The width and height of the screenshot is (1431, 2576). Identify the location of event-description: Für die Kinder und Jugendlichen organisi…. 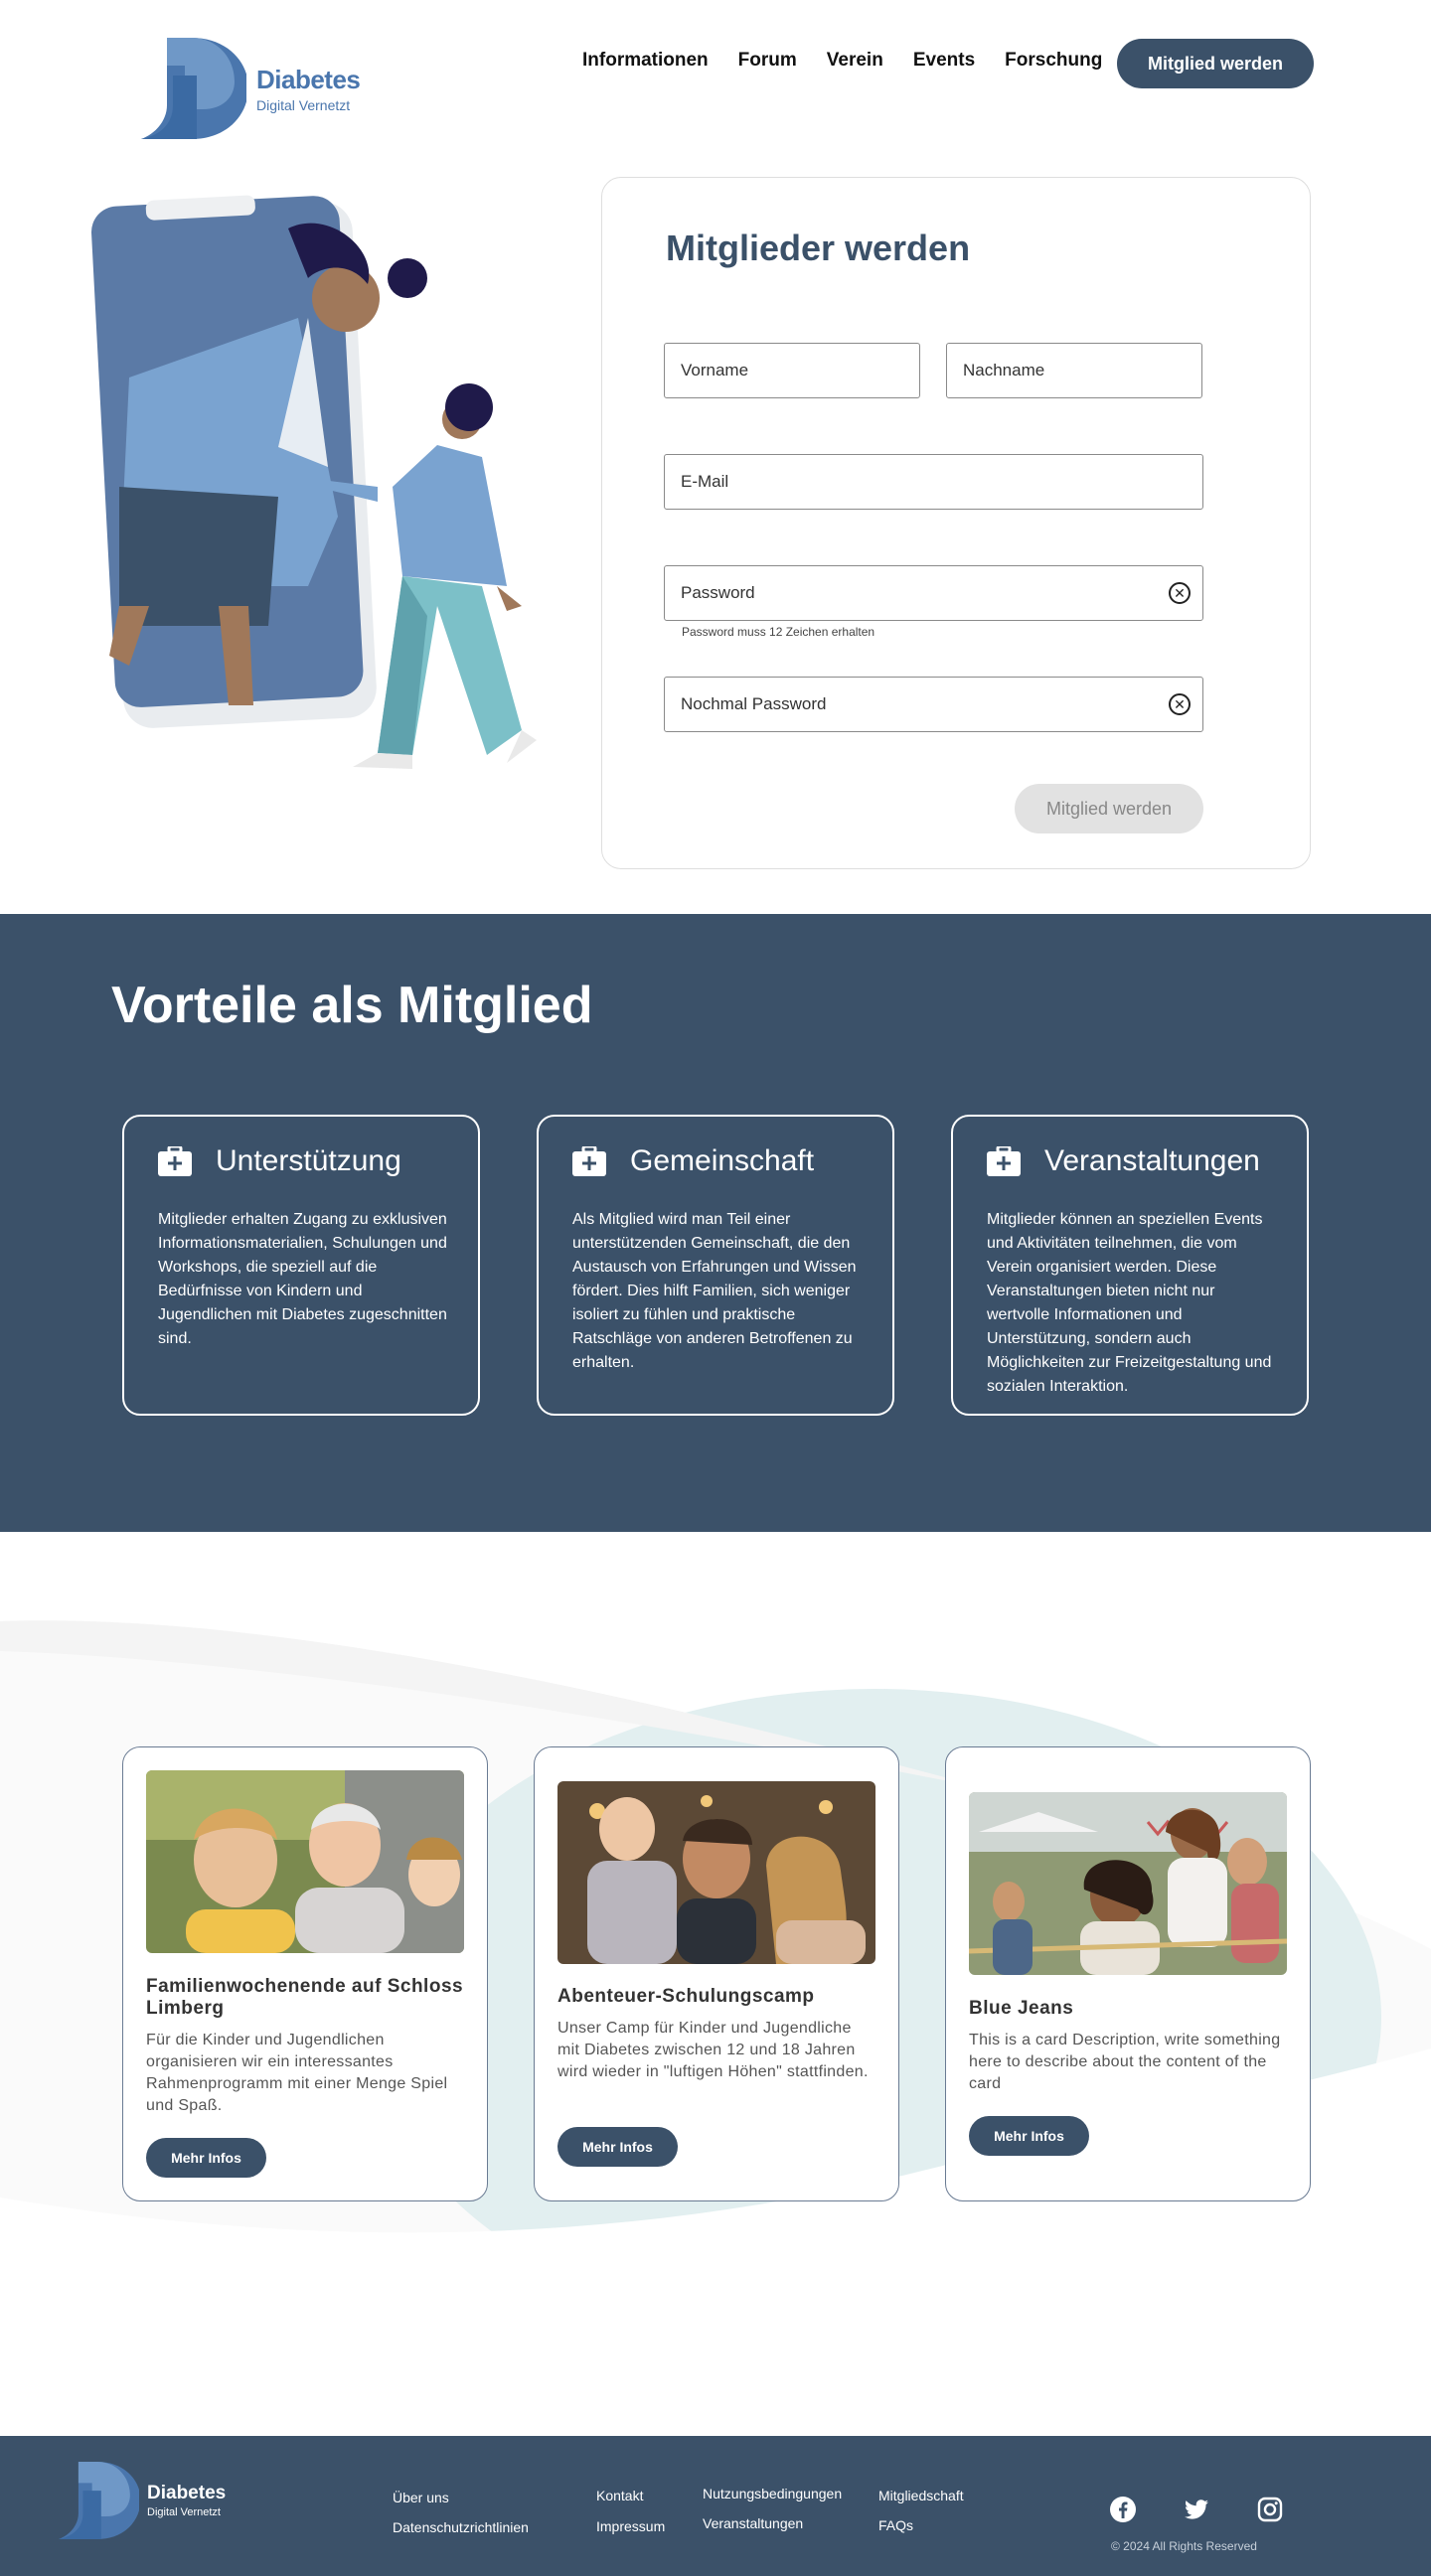
(297, 2073).